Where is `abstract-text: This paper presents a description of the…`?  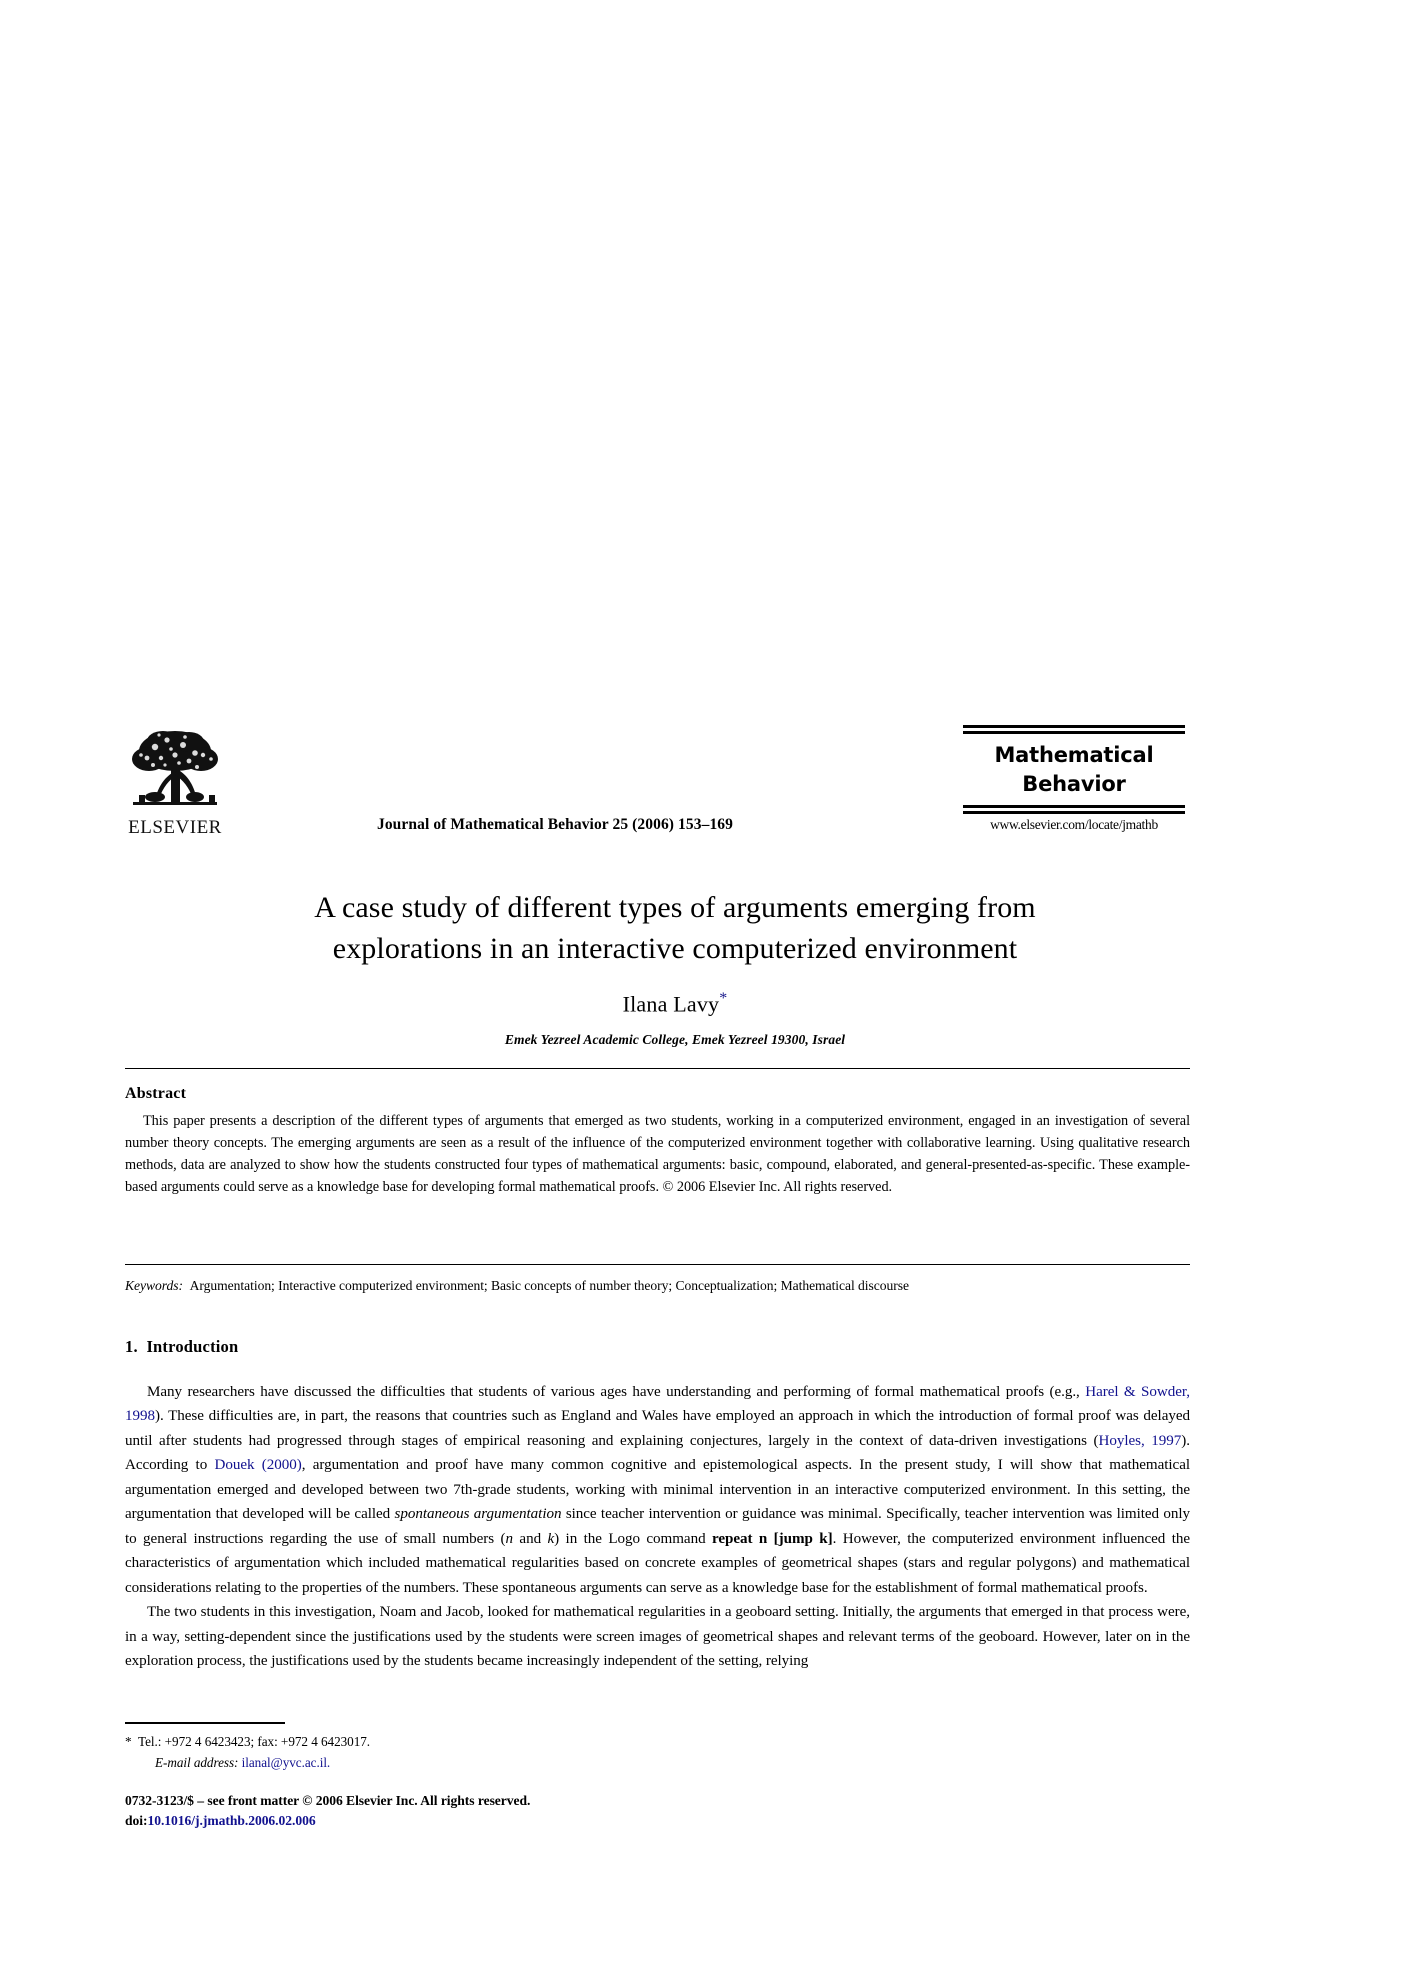
abstract-text: This paper presents a description of the… is located at coordinates (657, 1154).